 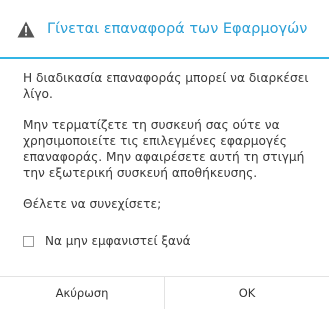 What do you see at coordinates (164, 58) in the screenshot?
I see `title-divider` at bounding box center [164, 58].